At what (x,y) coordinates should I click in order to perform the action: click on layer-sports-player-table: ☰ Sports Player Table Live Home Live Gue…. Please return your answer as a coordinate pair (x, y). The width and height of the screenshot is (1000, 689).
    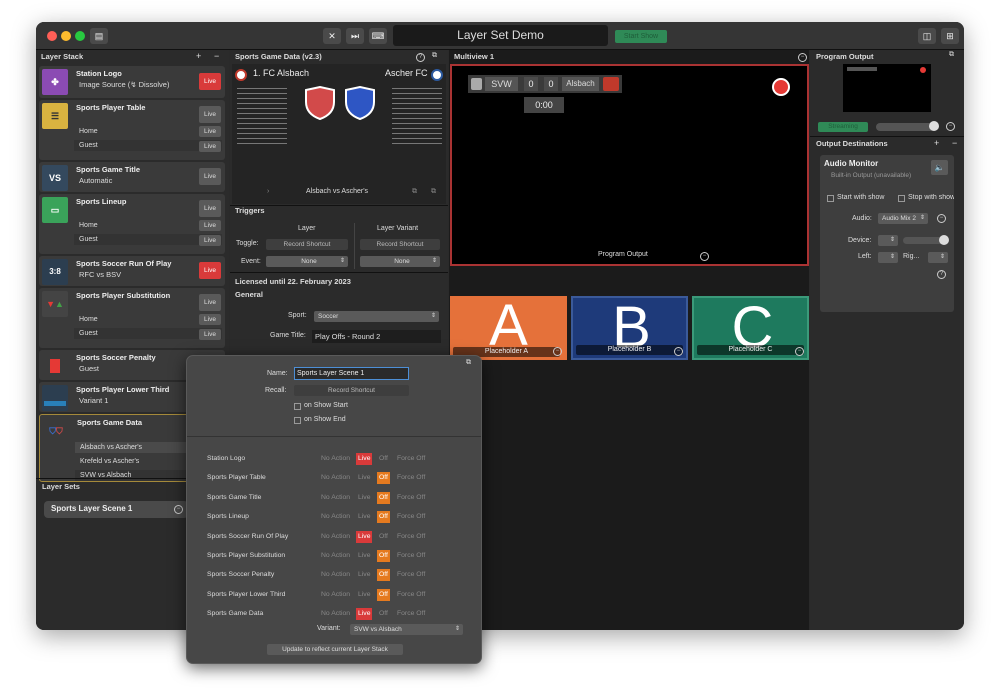
    Looking at the image, I should click on (132, 130).